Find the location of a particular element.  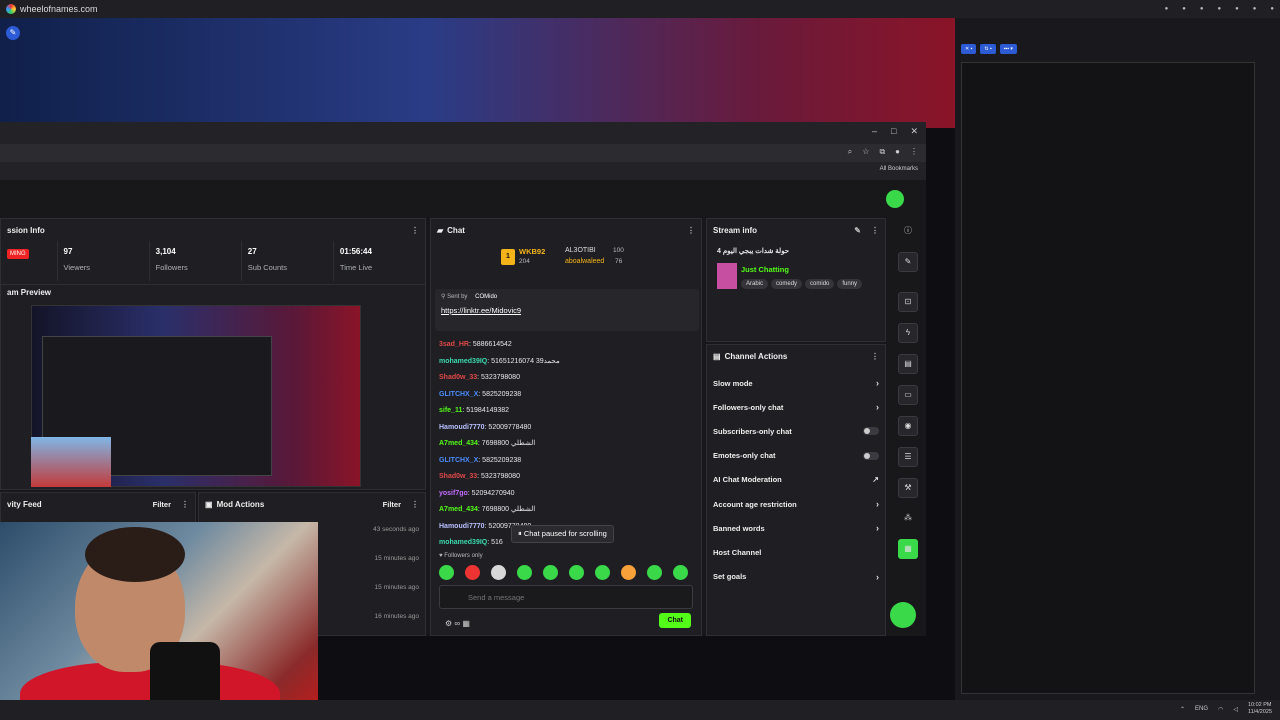

lightning-icon: ϟ is located at coordinates (908, 333).